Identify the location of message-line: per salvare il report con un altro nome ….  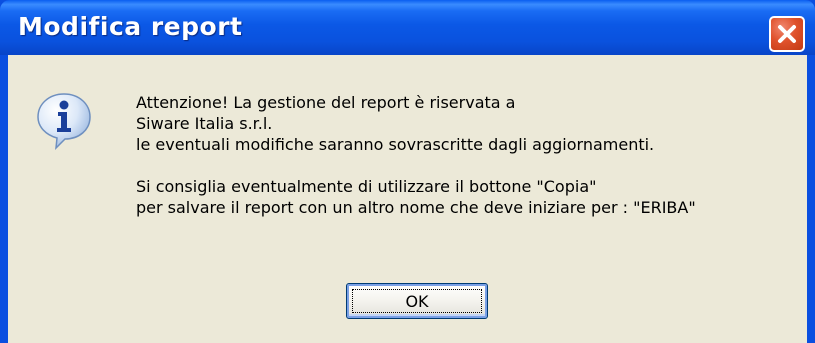
(416, 207).